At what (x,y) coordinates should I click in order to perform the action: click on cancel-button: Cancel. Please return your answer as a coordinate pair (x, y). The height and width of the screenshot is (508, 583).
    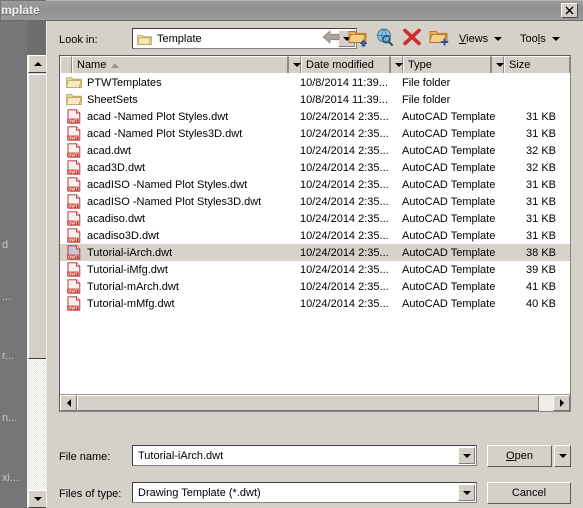
    Looking at the image, I should click on (529, 493).